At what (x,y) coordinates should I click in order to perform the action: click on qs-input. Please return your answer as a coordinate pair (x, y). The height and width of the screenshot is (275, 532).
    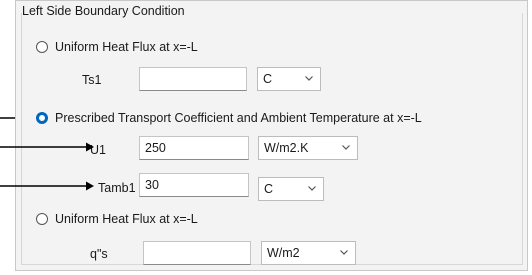
    Looking at the image, I should click on (197, 253).